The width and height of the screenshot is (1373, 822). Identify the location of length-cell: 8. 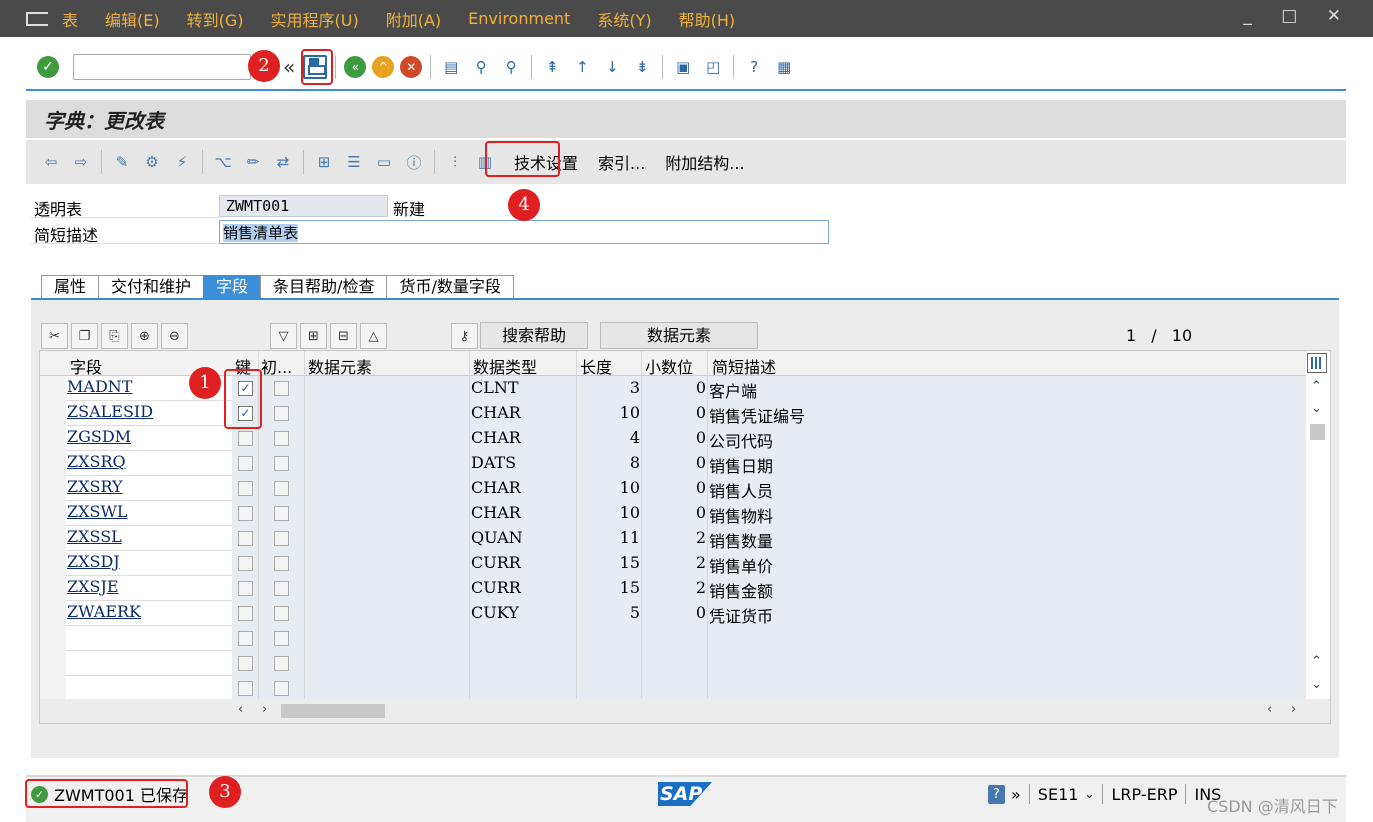
(609, 462).